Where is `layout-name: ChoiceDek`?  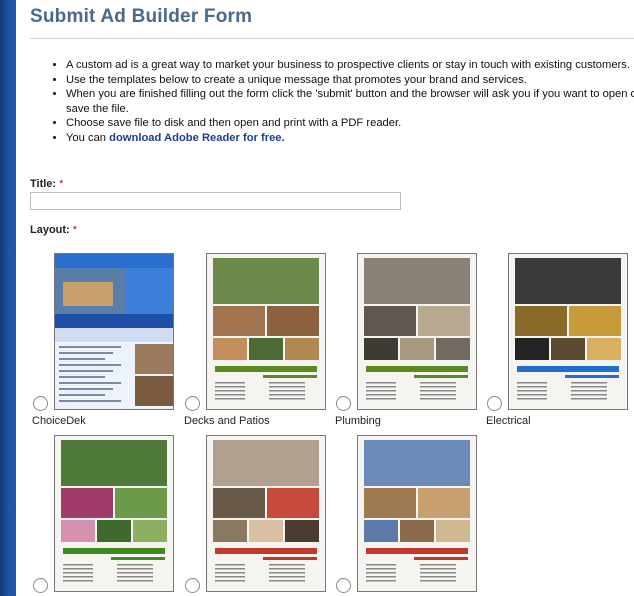
layout-name: ChoiceDek is located at coordinates (59, 421).